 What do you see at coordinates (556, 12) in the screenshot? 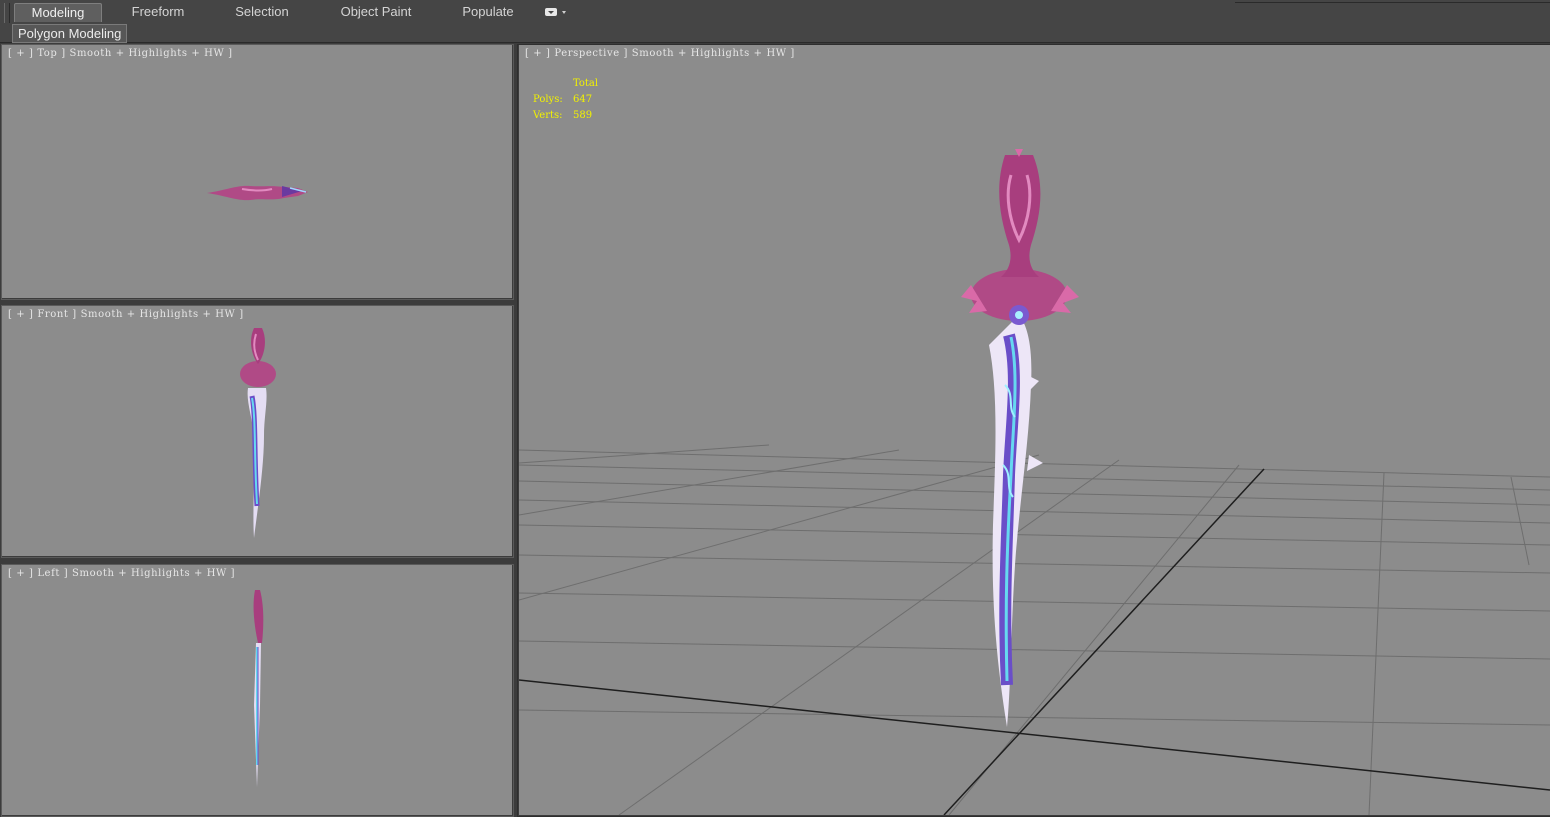
I see `ribbon-options-icon` at bounding box center [556, 12].